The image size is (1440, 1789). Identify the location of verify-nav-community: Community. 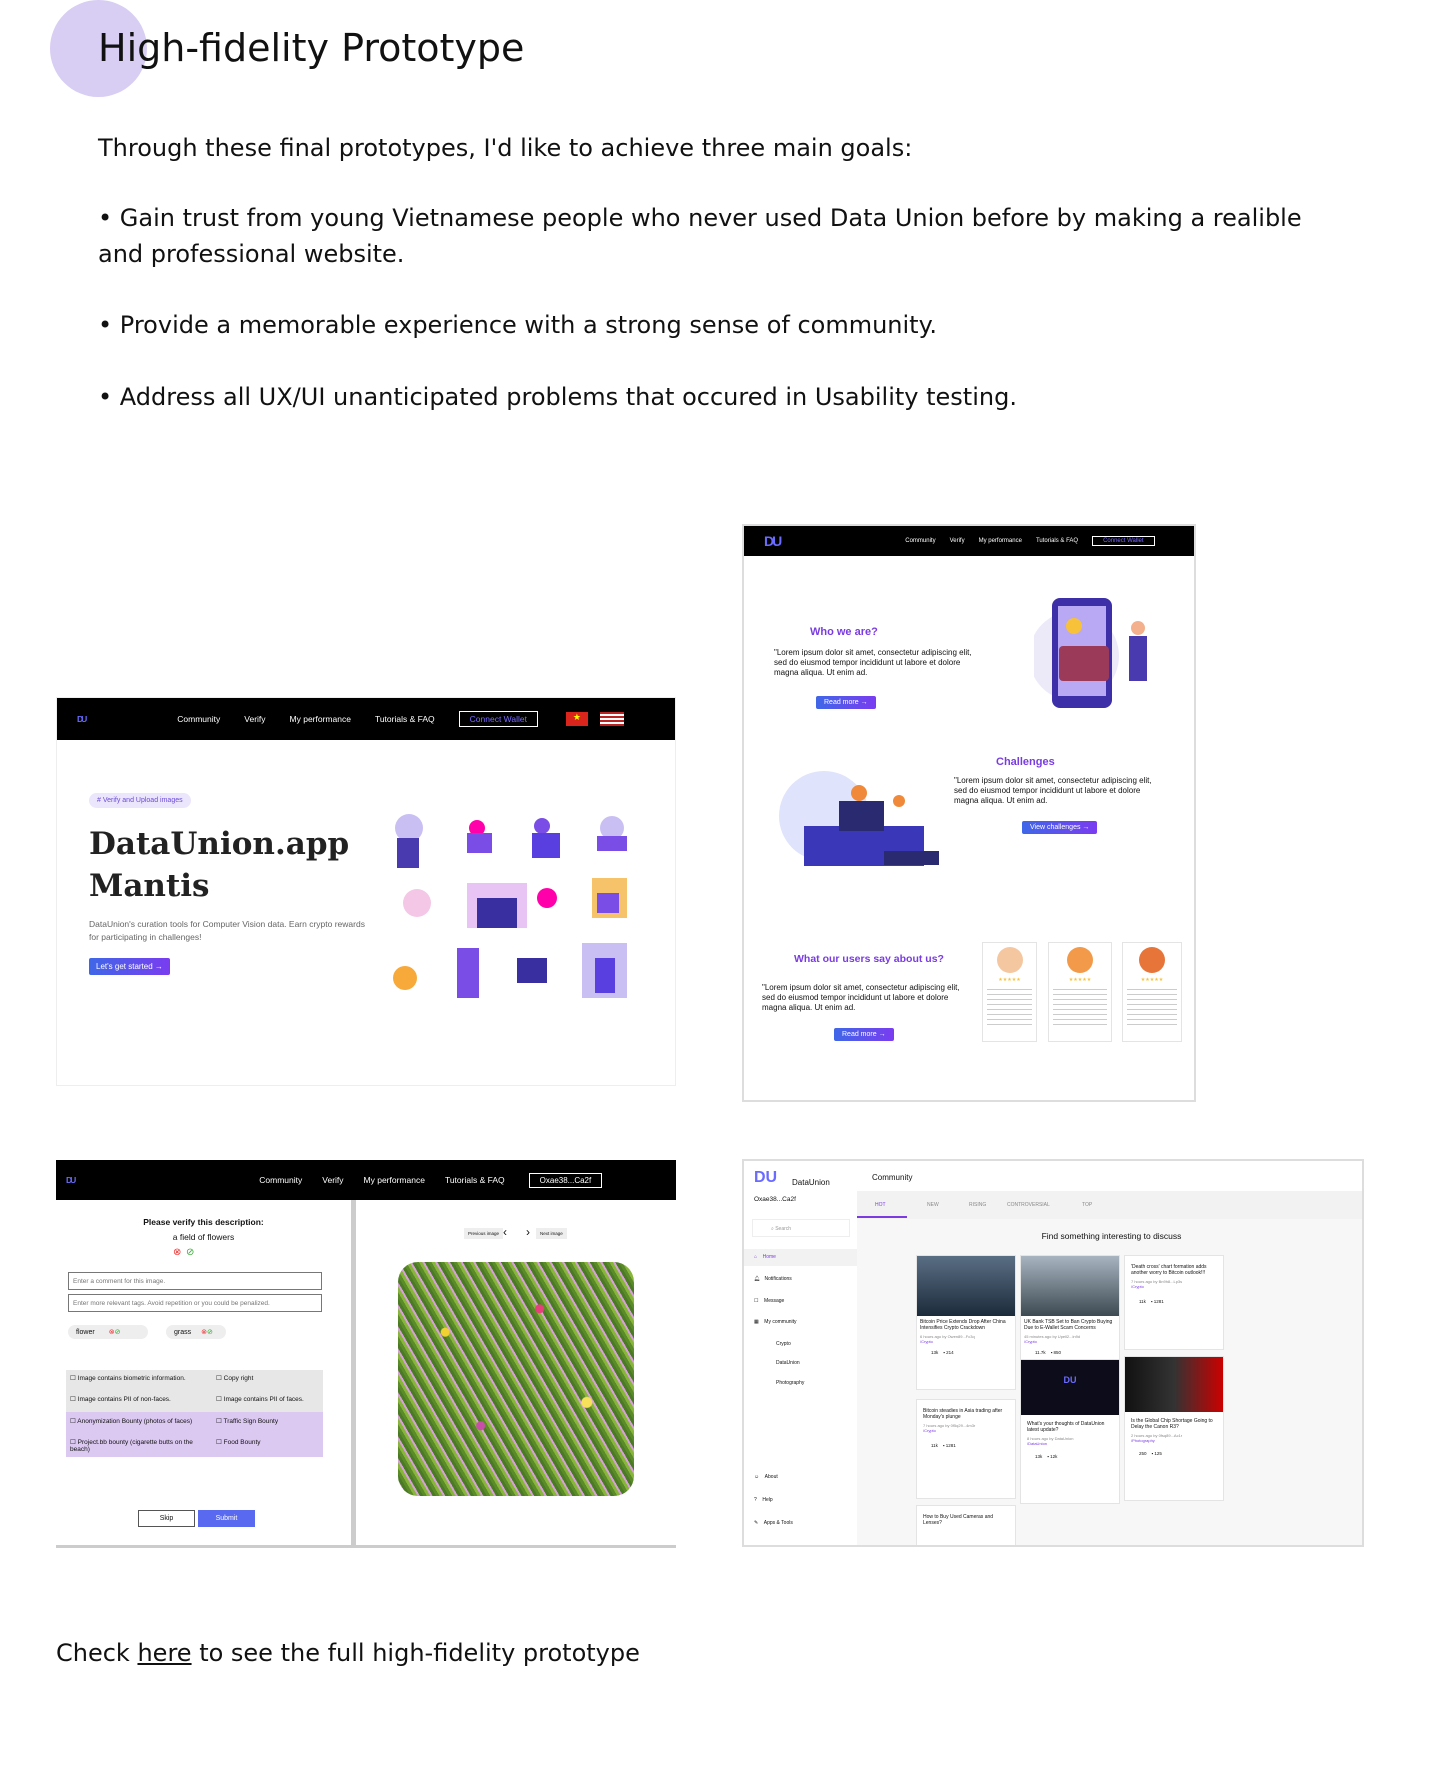
(280, 1180).